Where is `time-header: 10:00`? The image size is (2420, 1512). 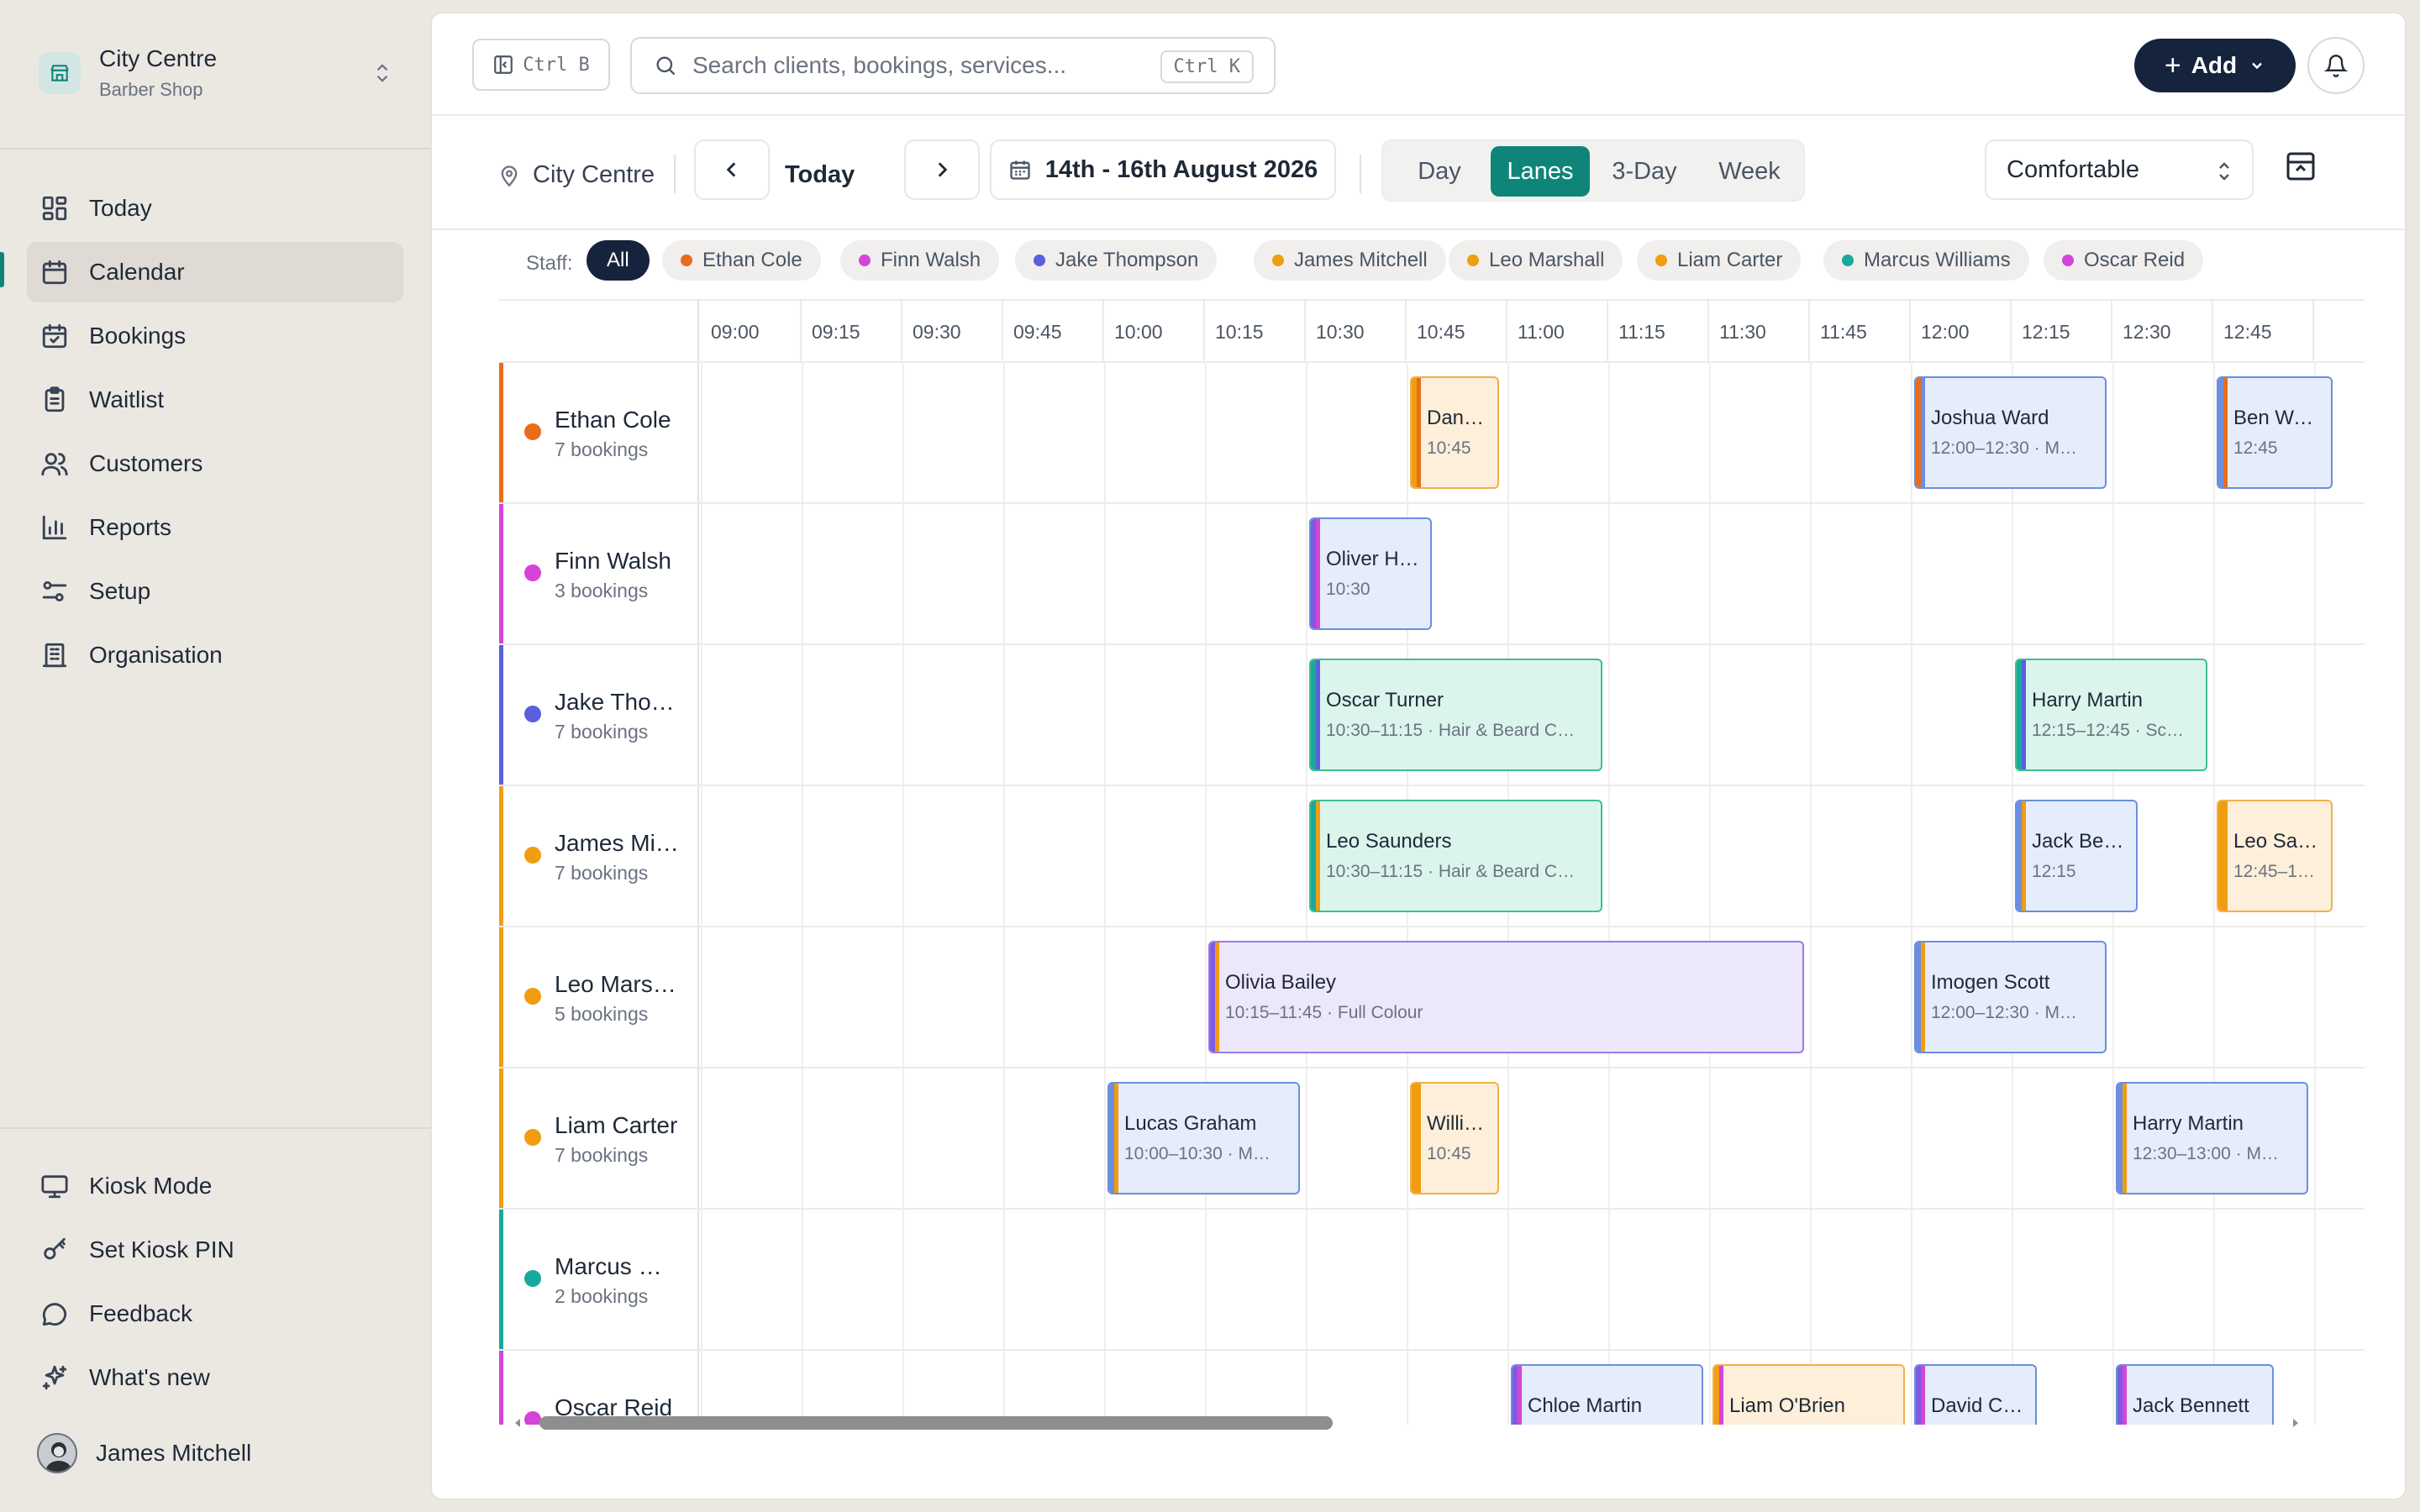 time-header: 10:00 is located at coordinates (1154, 330).